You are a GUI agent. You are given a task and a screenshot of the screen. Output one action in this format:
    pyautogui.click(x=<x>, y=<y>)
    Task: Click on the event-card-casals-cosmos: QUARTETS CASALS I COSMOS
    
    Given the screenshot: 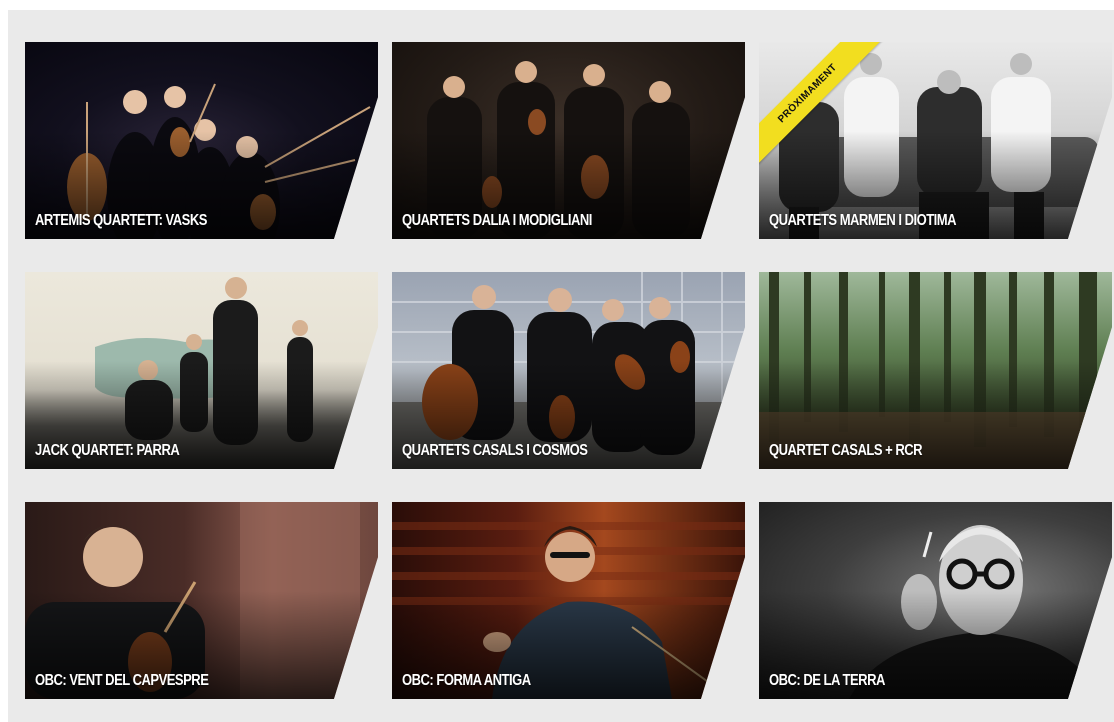 What is the action you would take?
    pyautogui.click(x=568, y=370)
    